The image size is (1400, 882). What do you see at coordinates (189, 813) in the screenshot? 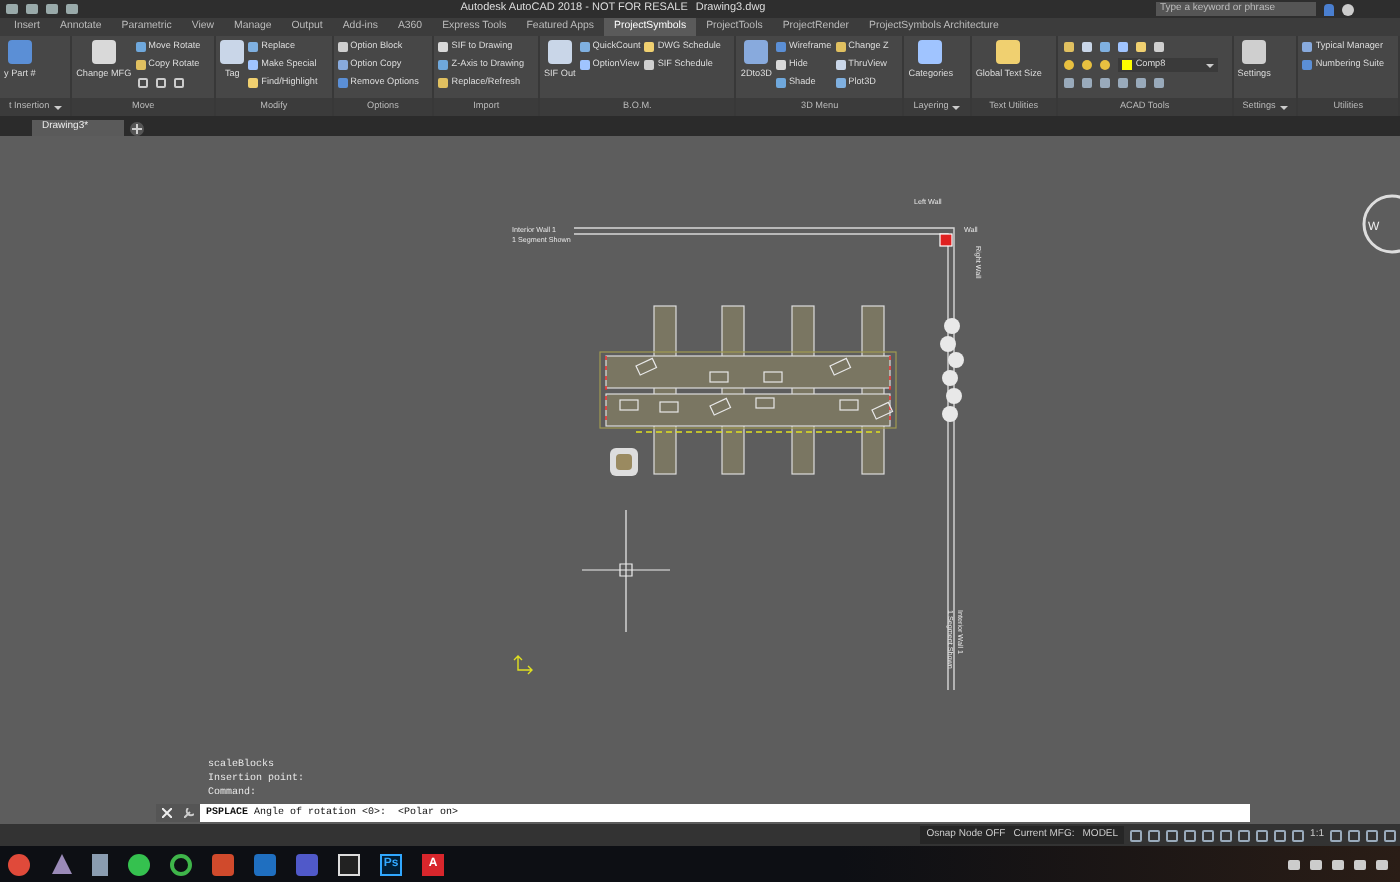
I see `wrench-icon` at bounding box center [189, 813].